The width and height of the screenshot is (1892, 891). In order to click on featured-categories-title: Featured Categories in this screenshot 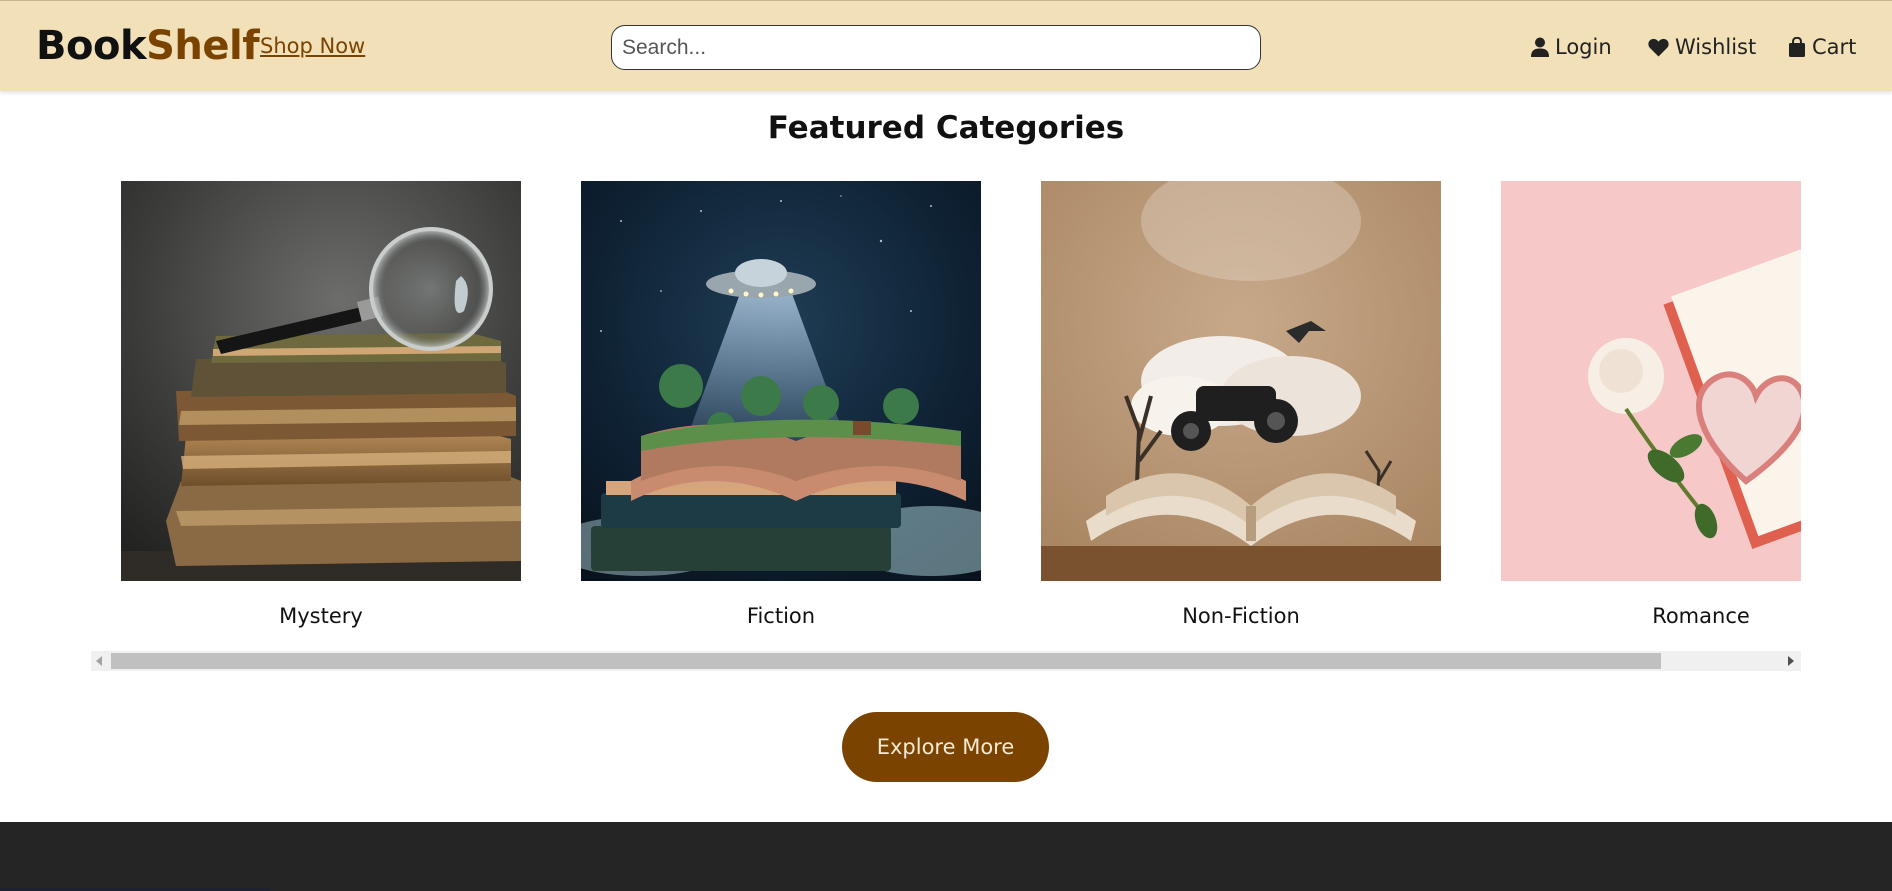, I will do `click(946, 128)`.